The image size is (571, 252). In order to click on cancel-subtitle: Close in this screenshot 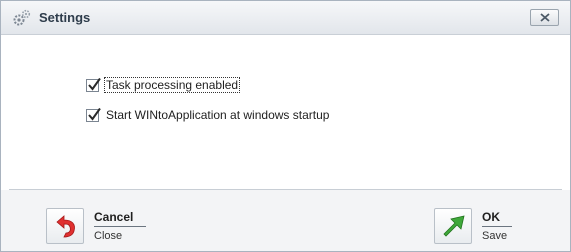, I will do `click(108, 236)`.